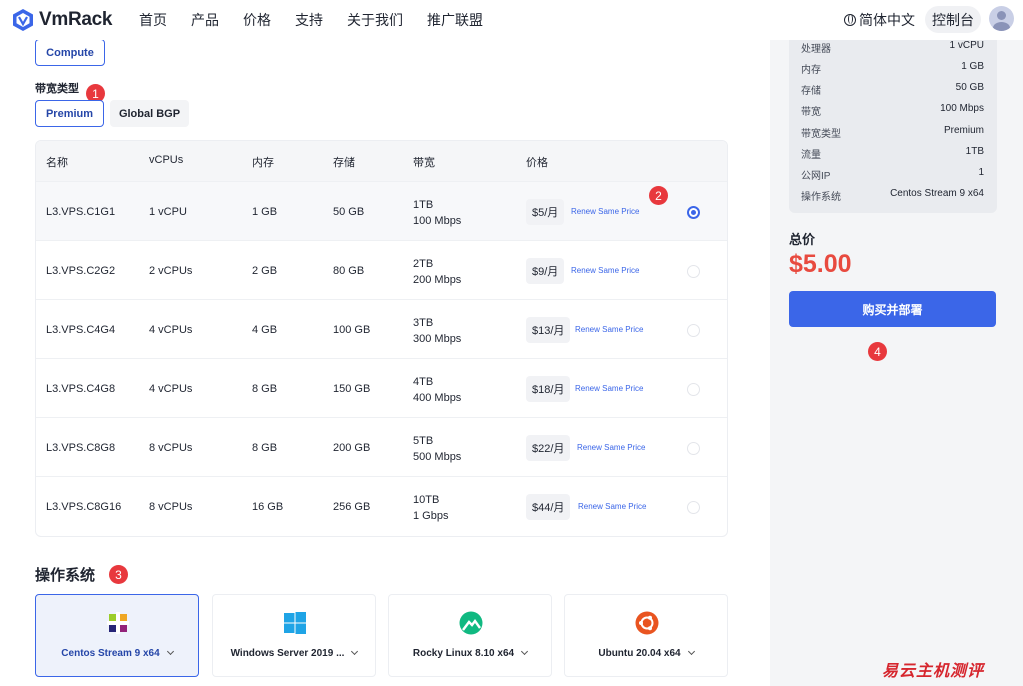 This screenshot has height=686, width=1023. I want to click on plan-traffic: 2TB, so click(423, 264).